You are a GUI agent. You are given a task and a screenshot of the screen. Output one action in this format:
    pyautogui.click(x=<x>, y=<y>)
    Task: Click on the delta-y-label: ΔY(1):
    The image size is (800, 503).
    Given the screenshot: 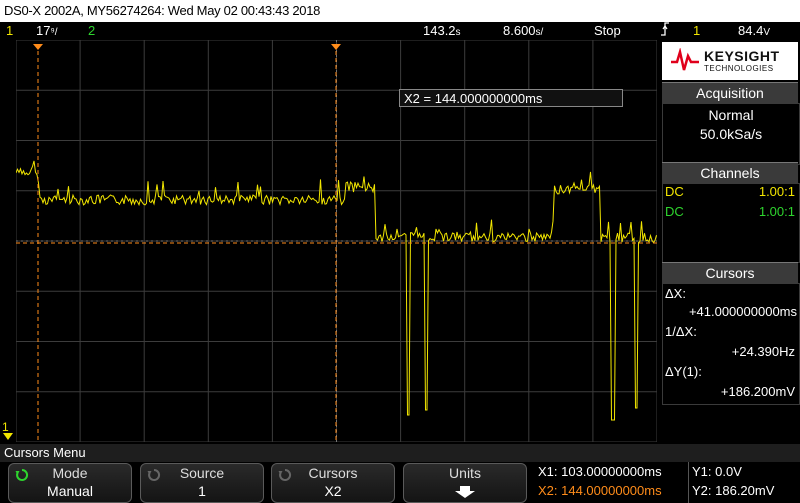 What is the action you would take?
    pyautogui.click(x=683, y=371)
    